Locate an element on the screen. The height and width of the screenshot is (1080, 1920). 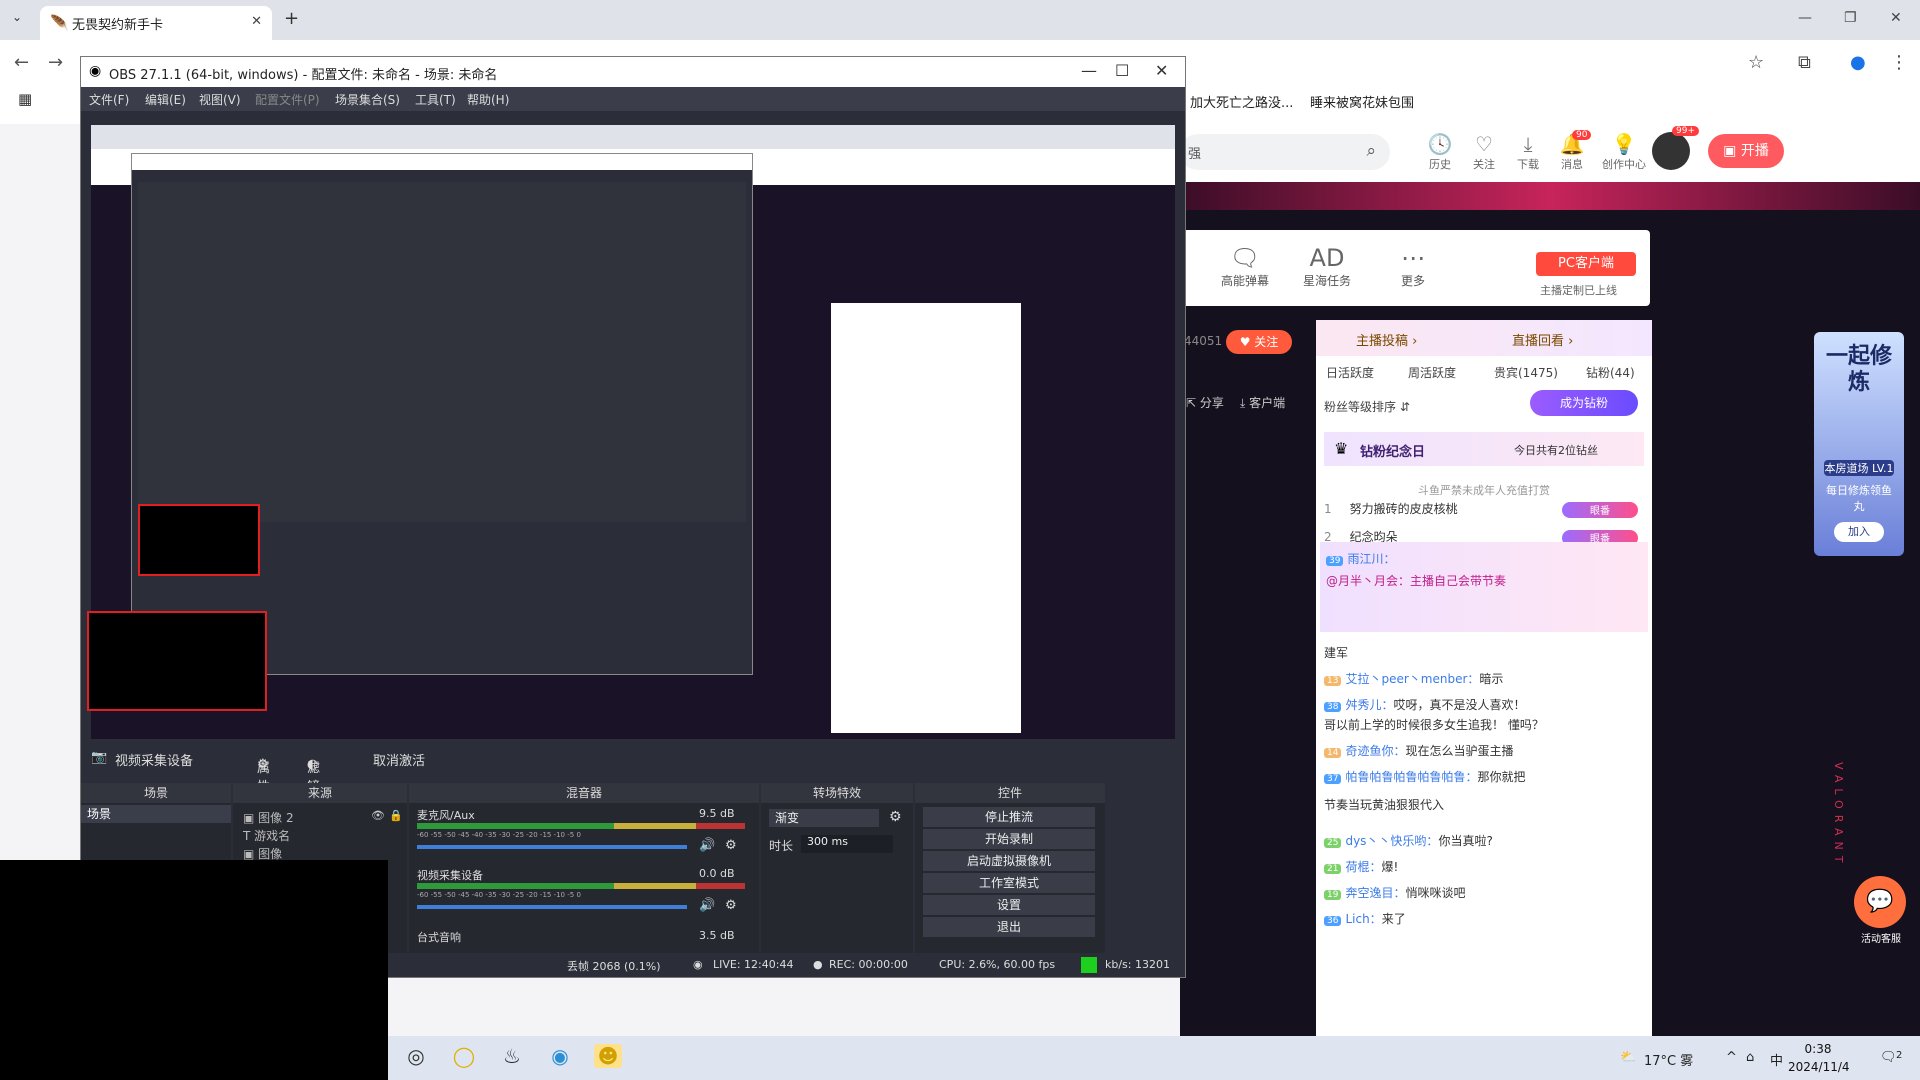
chat-user: 舛秀儿： is located at coordinates (1369, 705).